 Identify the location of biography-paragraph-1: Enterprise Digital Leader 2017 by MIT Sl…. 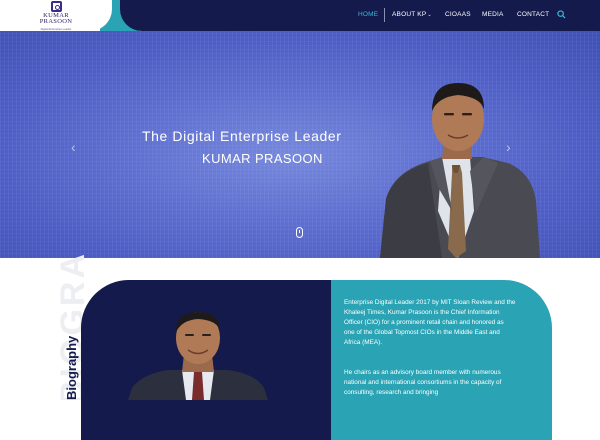
(430, 322).